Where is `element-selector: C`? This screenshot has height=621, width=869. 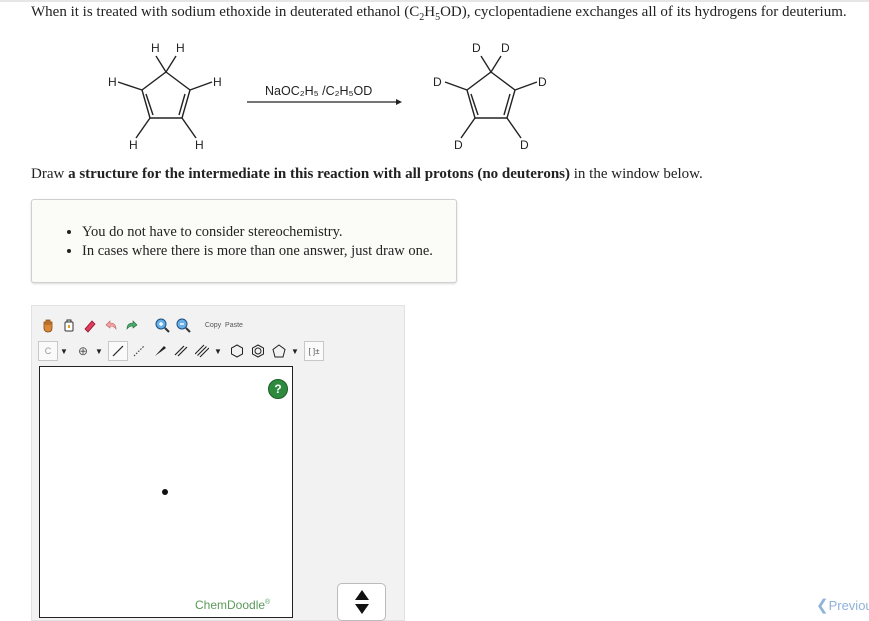
element-selector: C is located at coordinates (48, 351).